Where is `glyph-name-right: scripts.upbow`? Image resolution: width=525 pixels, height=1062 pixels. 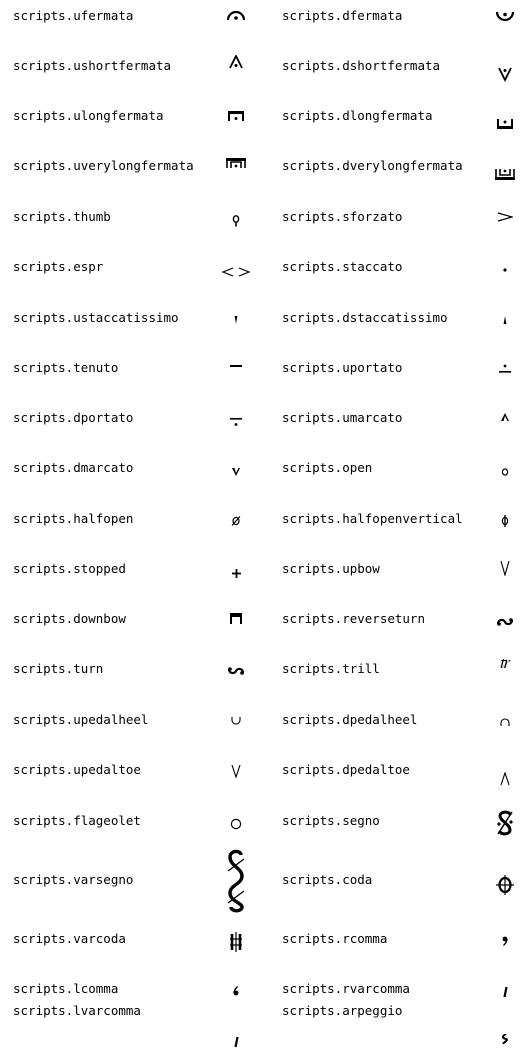
glyph-name-right: scripts.upbow is located at coordinates (331, 568).